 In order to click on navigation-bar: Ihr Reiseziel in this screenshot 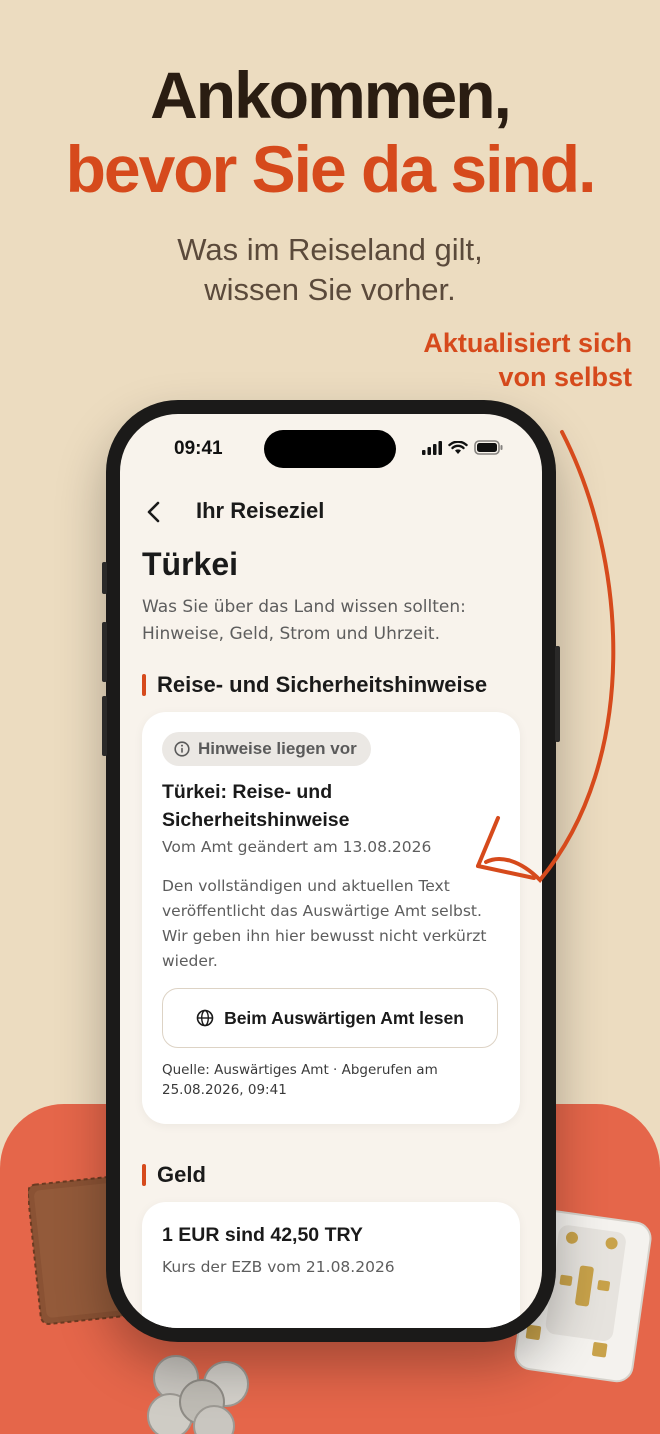, I will do `click(331, 512)`.